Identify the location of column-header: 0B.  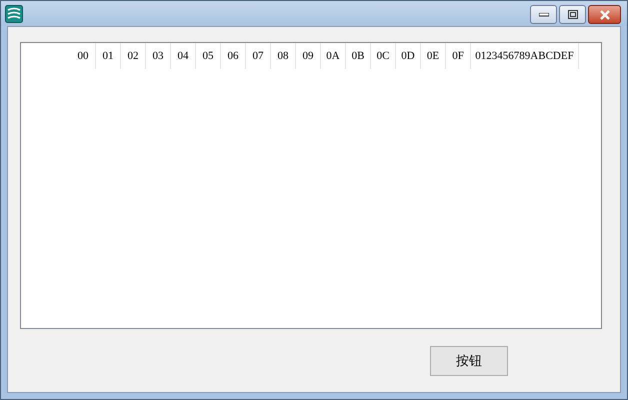
(358, 56).